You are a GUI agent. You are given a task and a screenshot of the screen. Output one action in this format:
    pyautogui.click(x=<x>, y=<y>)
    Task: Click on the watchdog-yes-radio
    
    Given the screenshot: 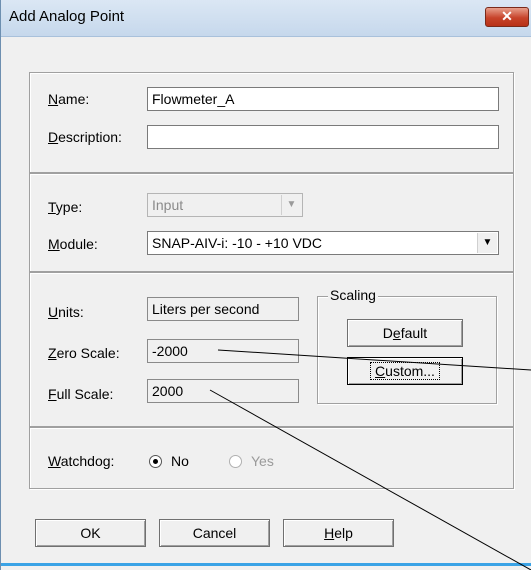 What is the action you would take?
    pyautogui.click(x=235, y=461)
    